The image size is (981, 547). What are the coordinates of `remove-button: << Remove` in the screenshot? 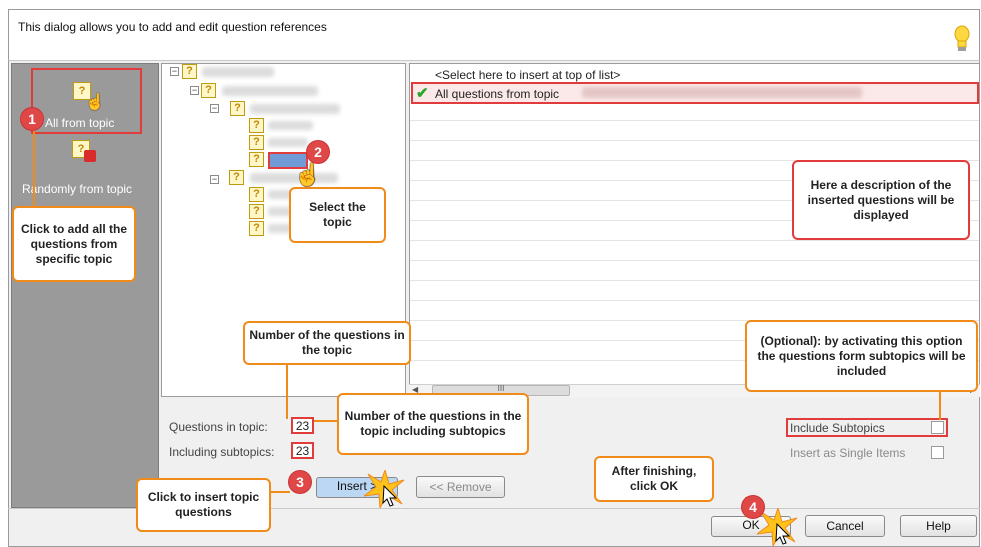 It's located at (460, 487).